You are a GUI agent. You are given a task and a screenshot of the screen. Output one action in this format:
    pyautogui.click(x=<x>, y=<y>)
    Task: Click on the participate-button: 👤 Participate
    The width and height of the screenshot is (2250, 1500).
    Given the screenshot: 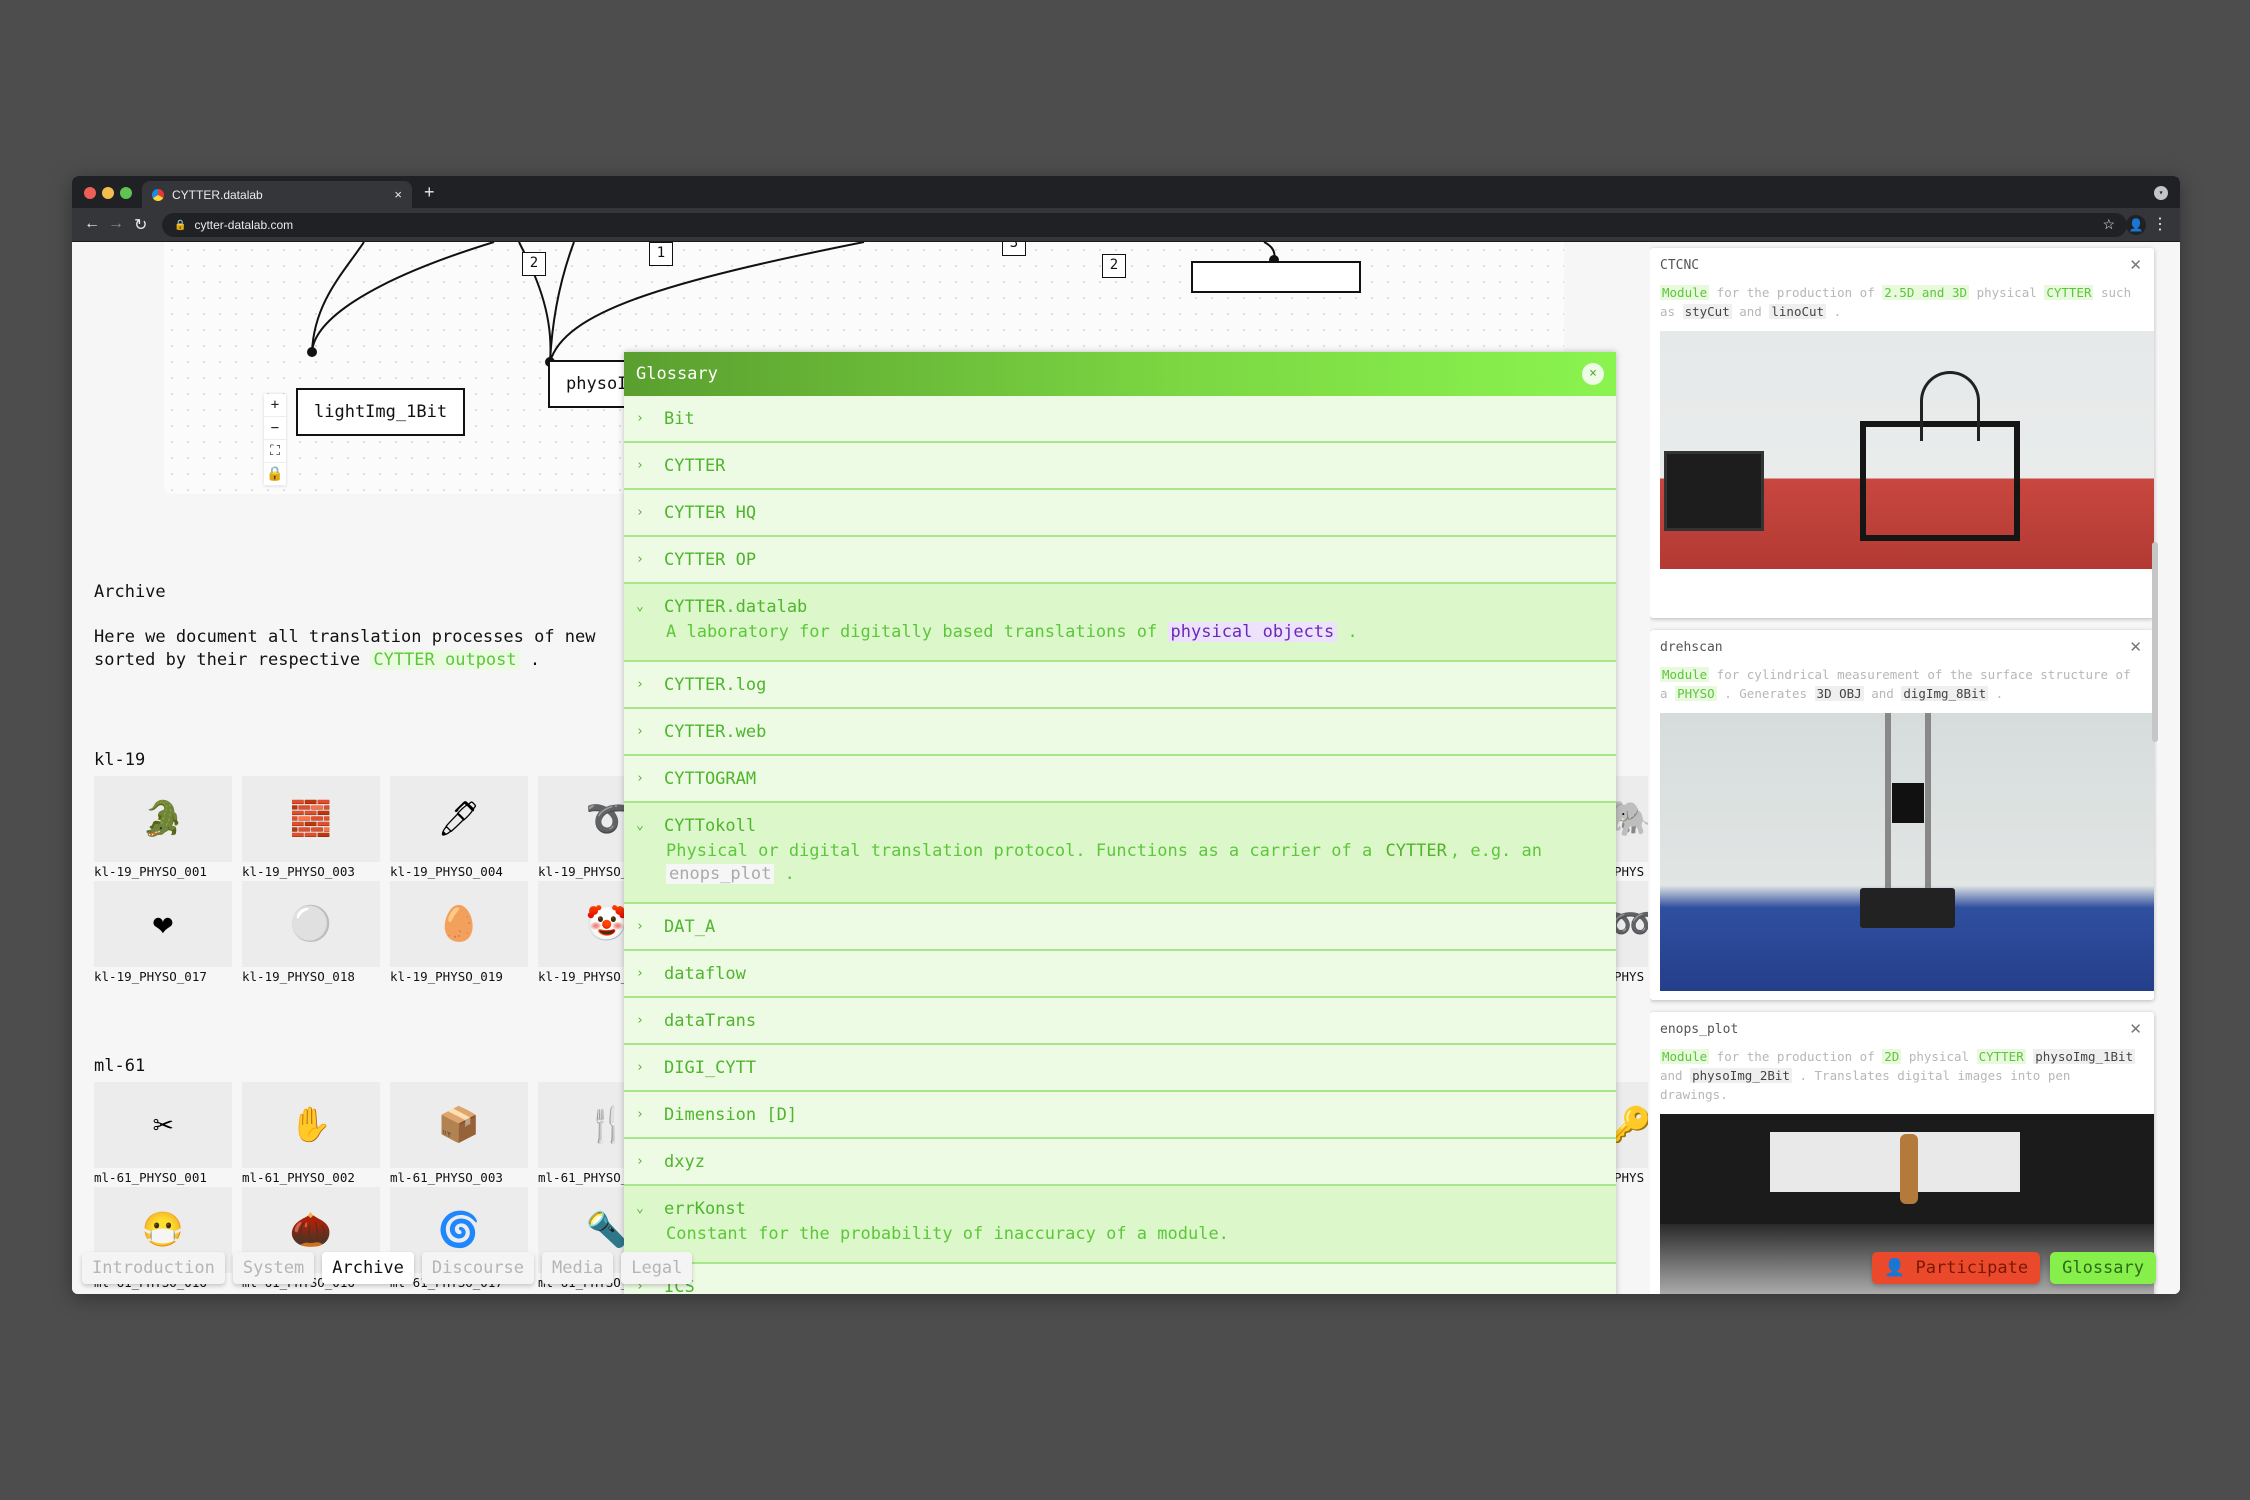 What is the action you would take?
    pyautogui.click(x=1956, y=1268)
    